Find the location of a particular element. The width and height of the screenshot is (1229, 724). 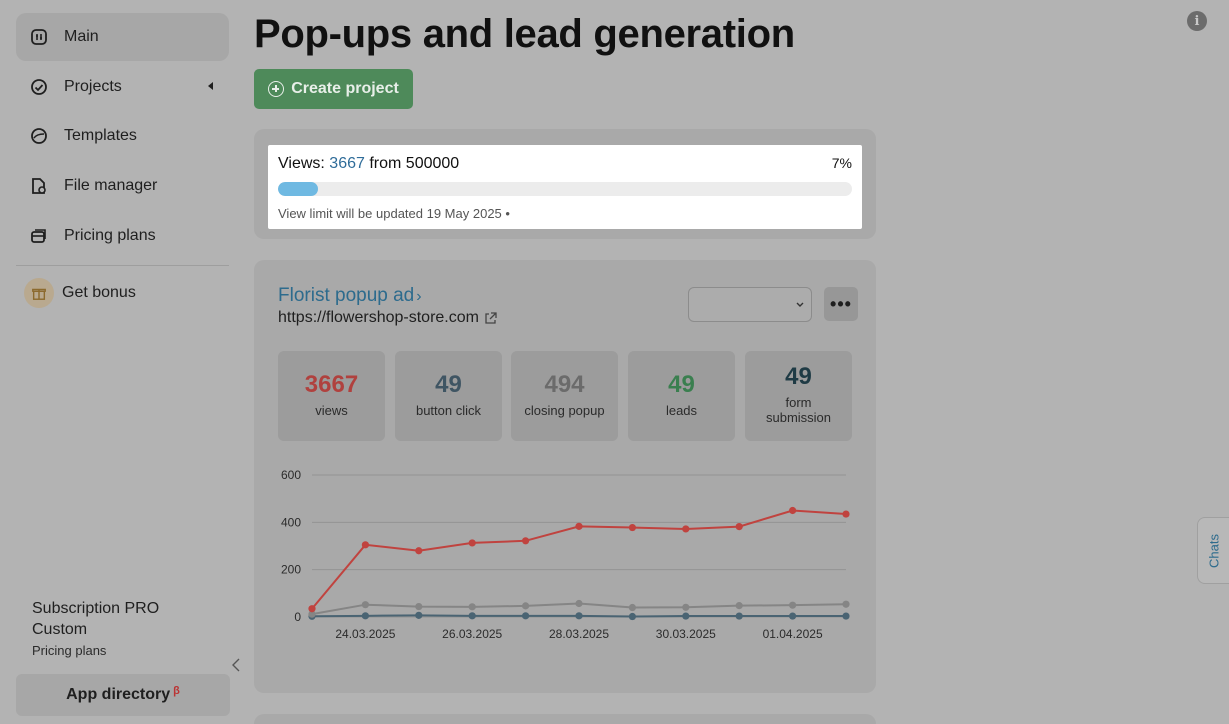

app-directory-button: App directory β is located at coordinates (123, 695).